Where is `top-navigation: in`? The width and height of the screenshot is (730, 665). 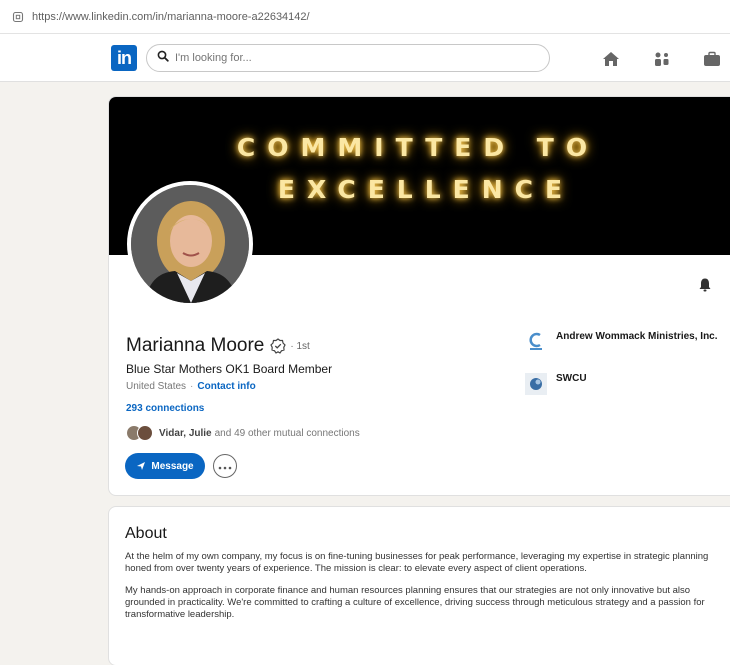
top-navigation: in is located at coordinates (365, 58).